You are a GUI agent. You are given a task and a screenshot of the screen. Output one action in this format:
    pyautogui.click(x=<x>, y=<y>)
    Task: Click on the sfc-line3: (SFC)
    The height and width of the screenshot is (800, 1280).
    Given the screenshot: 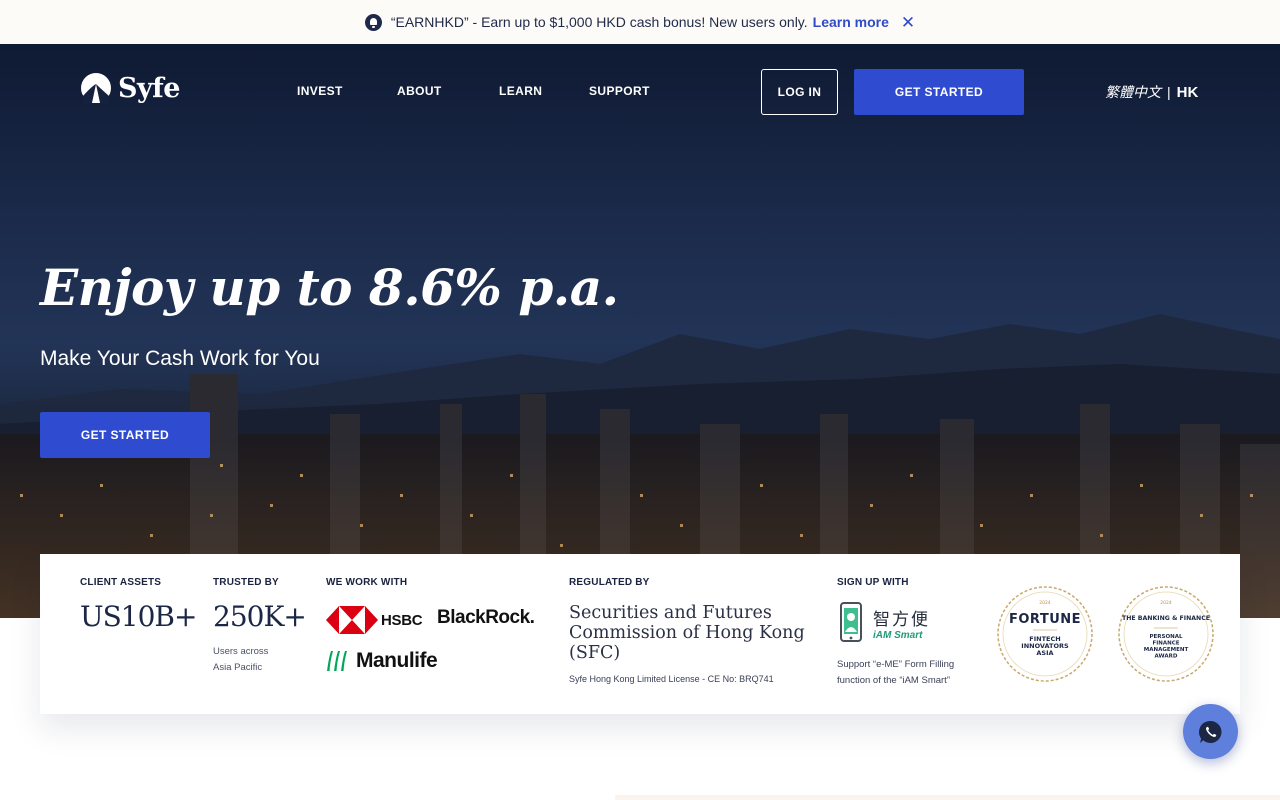 What is the action you would take?
    pyautogui.click(x=595, y=653)
    